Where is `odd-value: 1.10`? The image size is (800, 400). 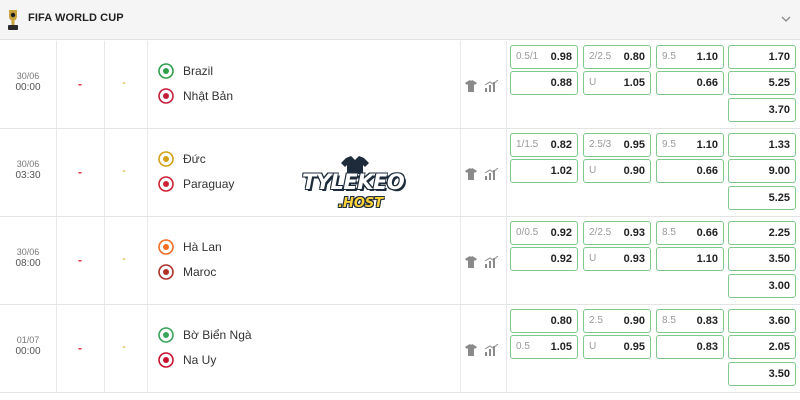 odd-value: 1.10 is located at coordinates (707, 57).